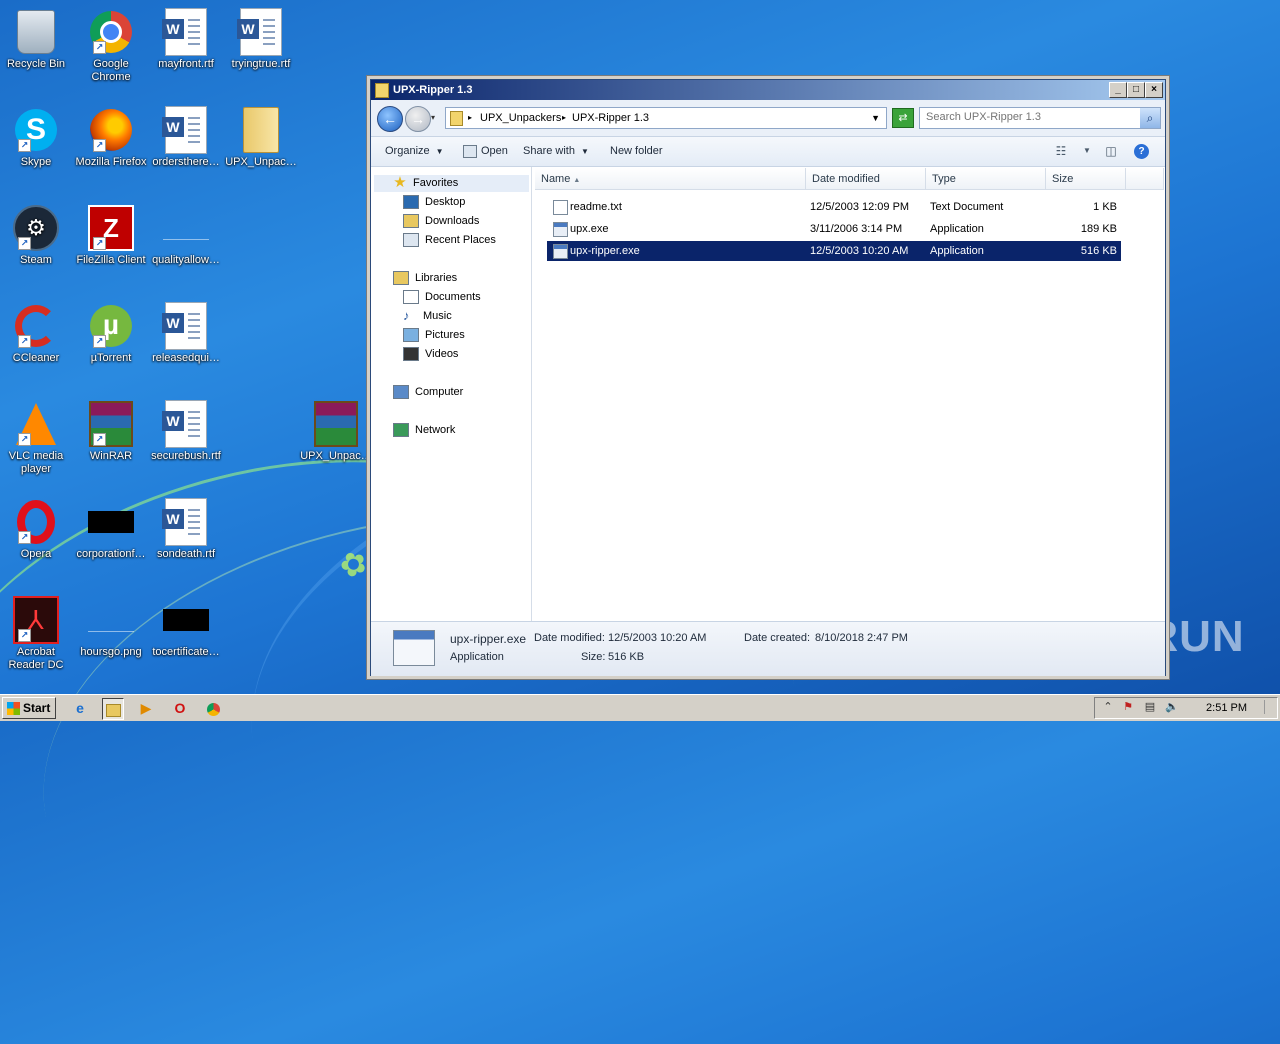 This screenshot has width=1280, height=1044. What do you see at coordinates (186, 39) in the screenshot?
I see `desktop-icon-mayfront: mayfront.rtf` at bounding box center [186, 39].